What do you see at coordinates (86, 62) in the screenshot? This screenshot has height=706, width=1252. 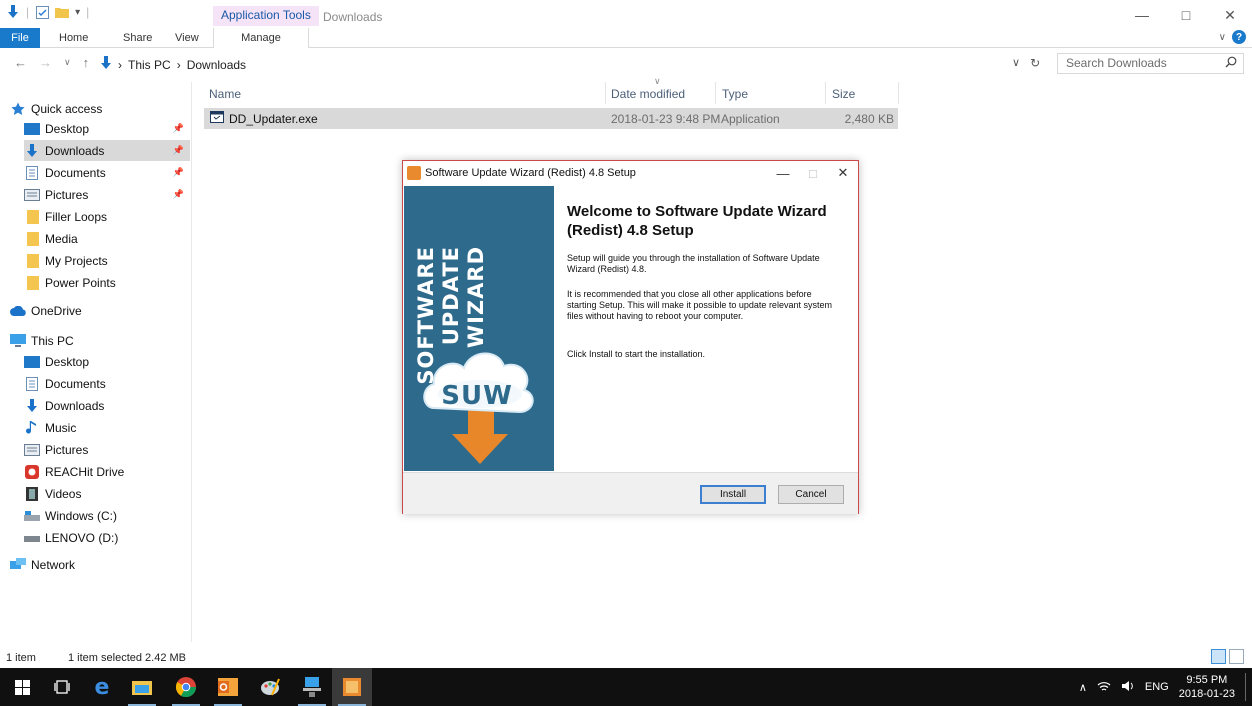 I see `up-arrow-icon: ↑` at bounding box center [86, 62].